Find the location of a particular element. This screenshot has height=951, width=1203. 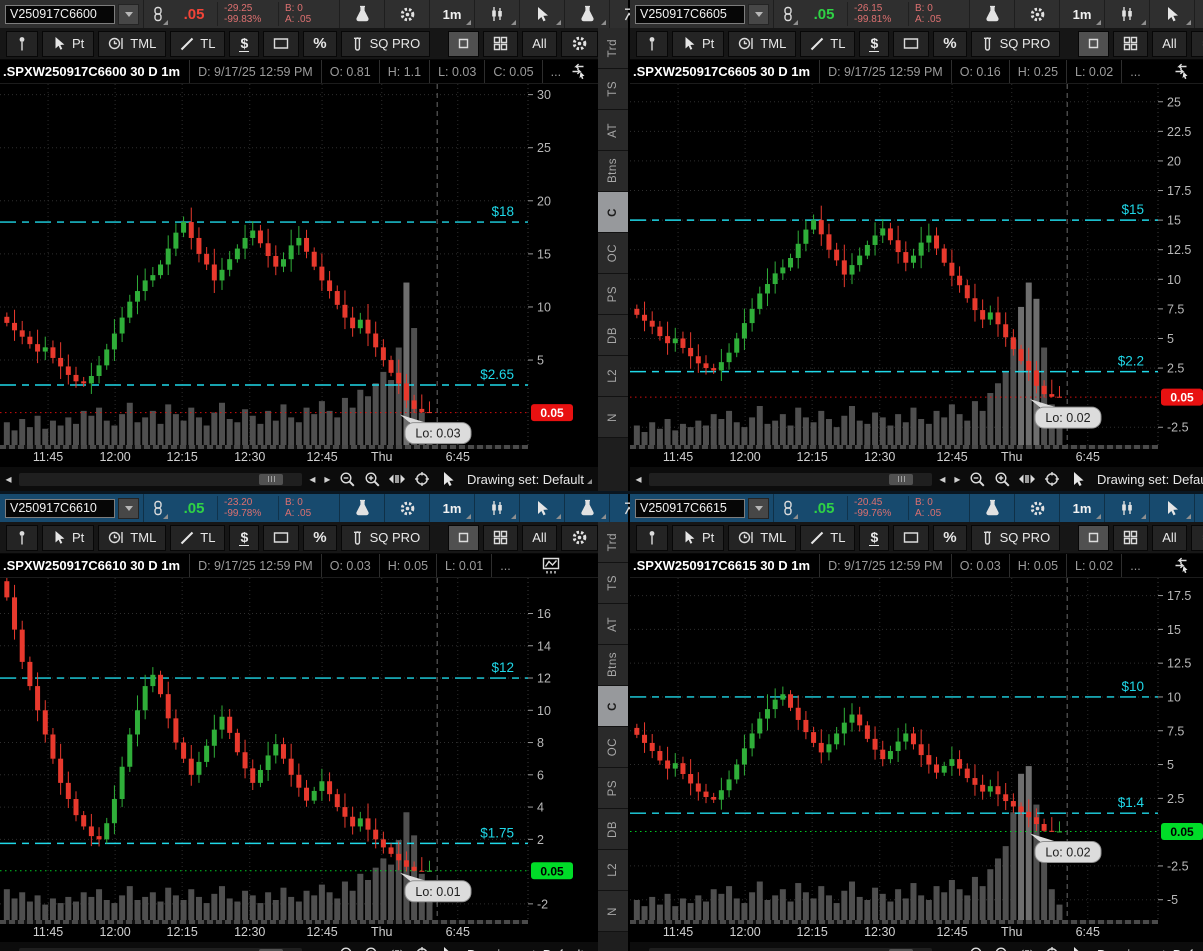

strategies-button is located at coordinates (586, 14).